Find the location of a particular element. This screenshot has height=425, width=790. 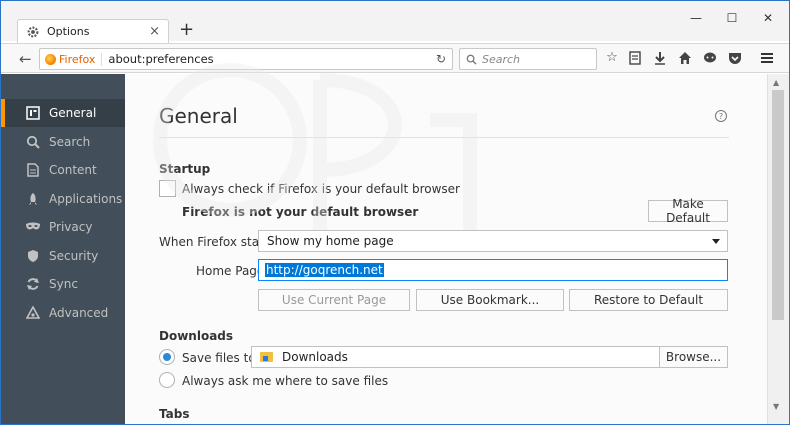

sidebar-item-label: Search is located at coordinates (70, 142).